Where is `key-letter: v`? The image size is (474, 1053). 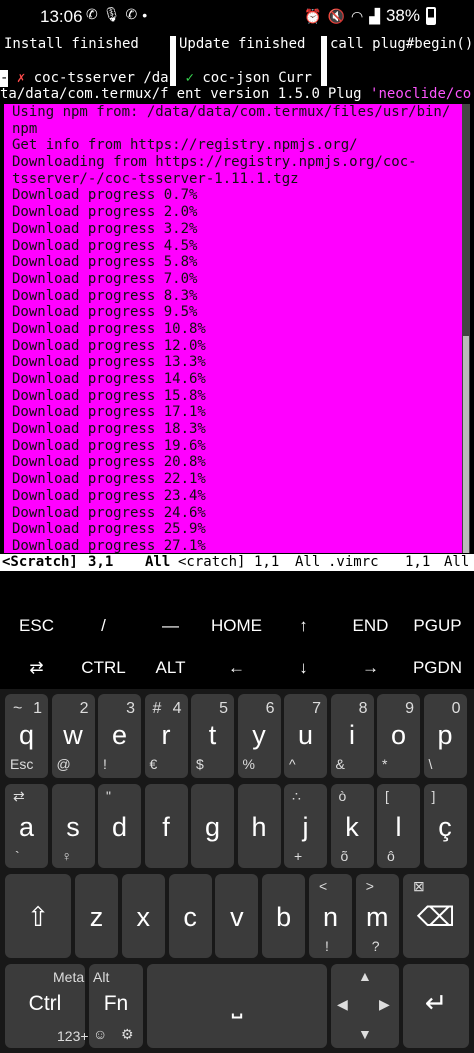 key-letter: v is located at coordinates (237, 917).